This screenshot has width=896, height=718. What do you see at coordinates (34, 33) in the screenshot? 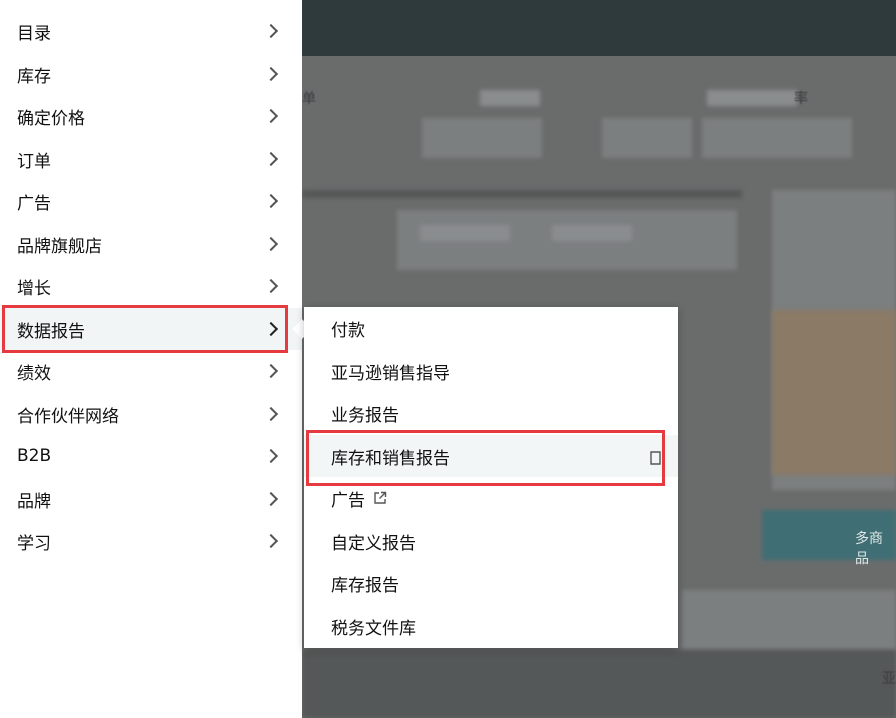
I see `menu-item-label: 目录` at bounding box center [34, 33].